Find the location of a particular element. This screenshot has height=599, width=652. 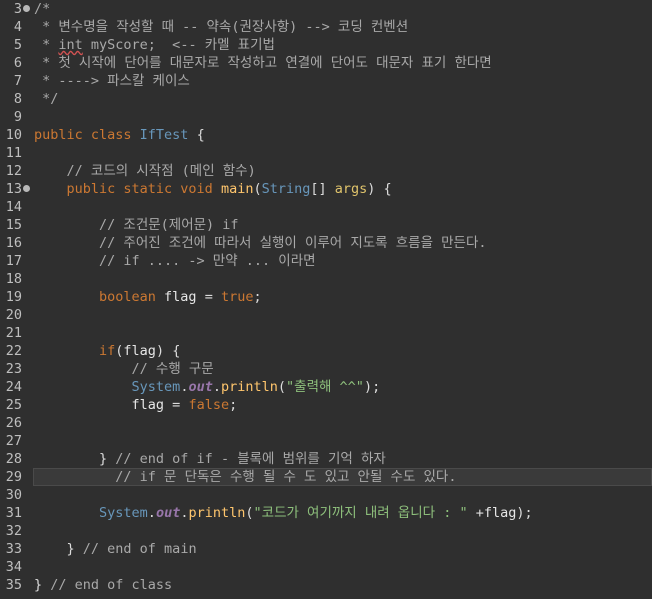

code-line: 10 public class IfTest { is located at coordinates (326, 135).